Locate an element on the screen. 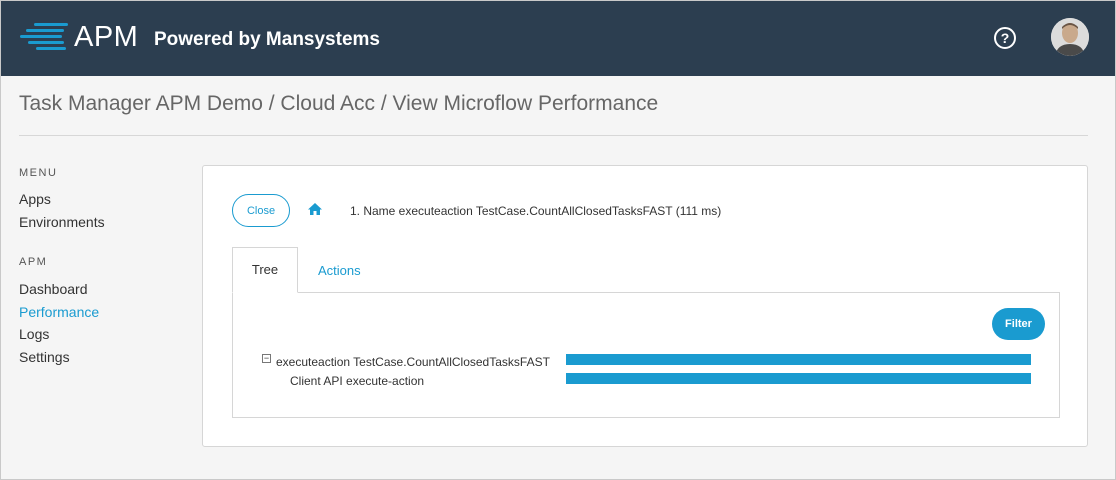 The width and height of the screenshot is (1116, 480). brand-name: APM is located at coordinates (106, 37).